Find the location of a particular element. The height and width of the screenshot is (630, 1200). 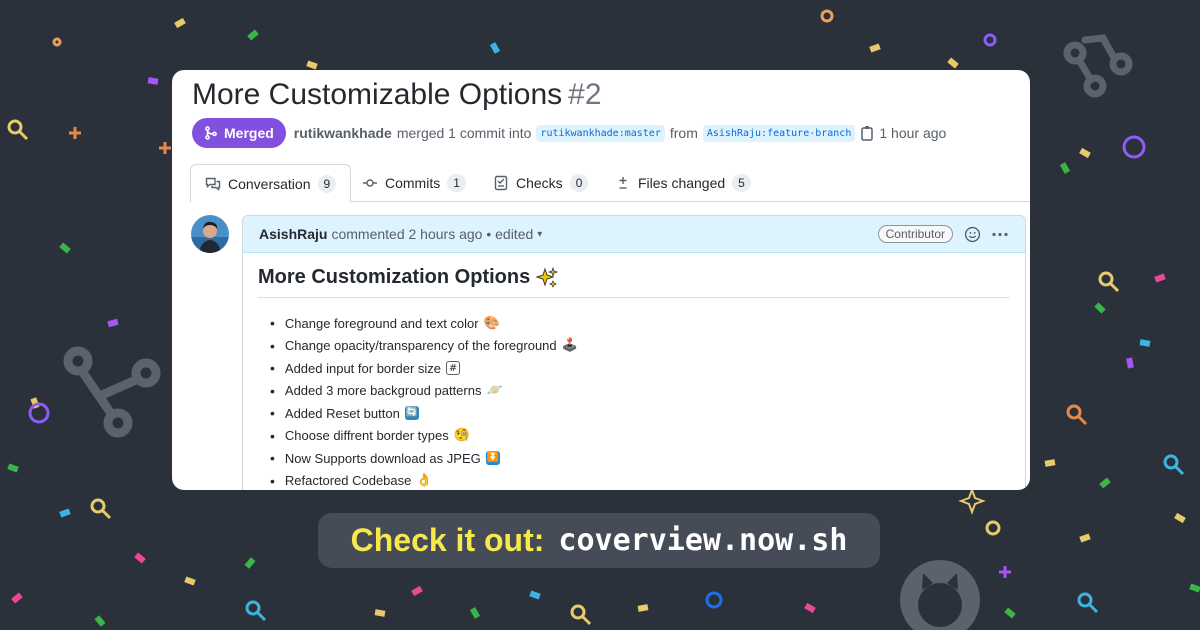

heading-divider is located at coordinates (634, 297).